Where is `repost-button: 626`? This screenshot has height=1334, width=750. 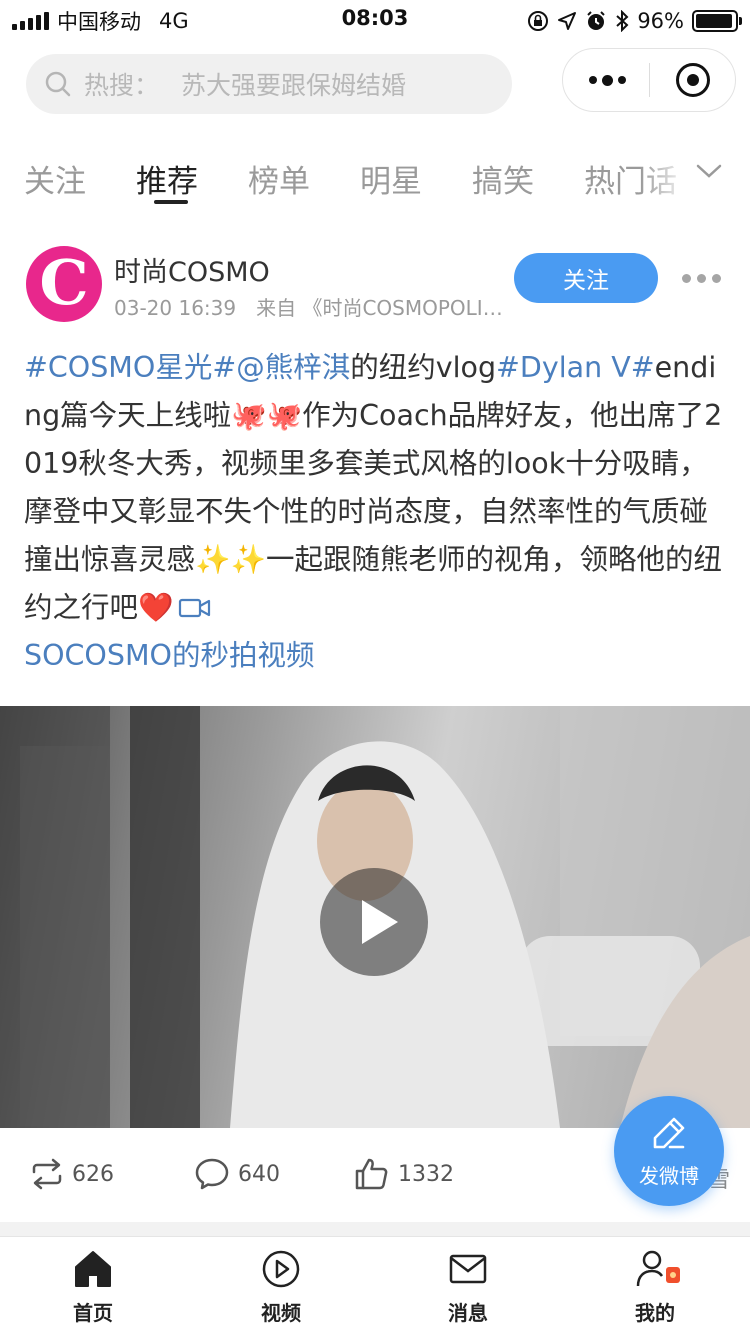
repost-button: 626 is located at coordinates (72, 1174).